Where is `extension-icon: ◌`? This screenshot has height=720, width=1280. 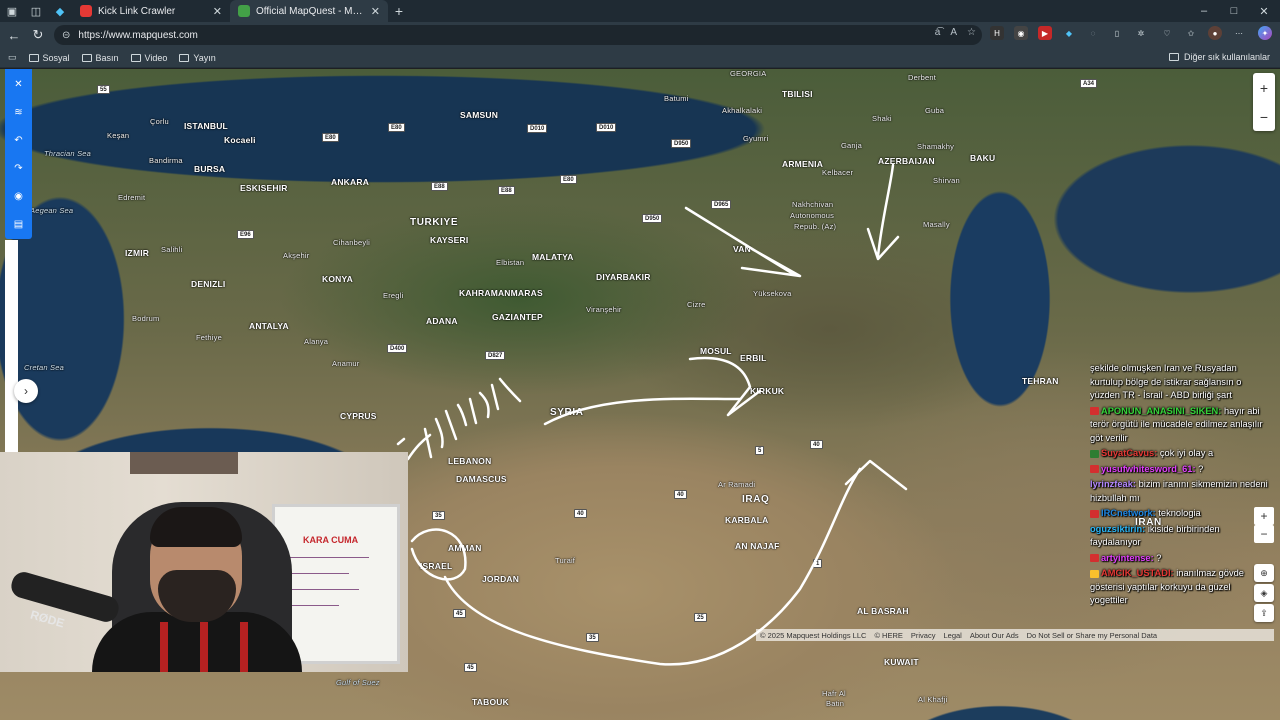 extension-icon: ◌ is located at coordinates (1093, 33).